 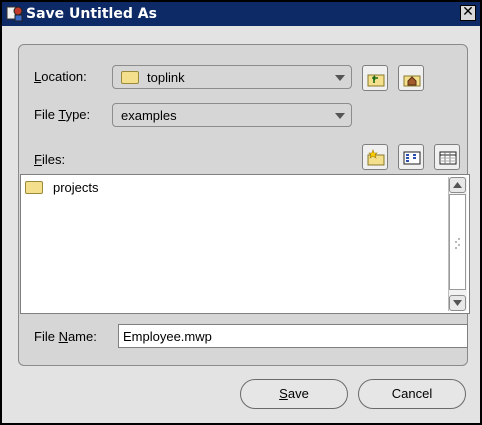 I want to click on up-one-level-icon, so click(x=376, y=80).